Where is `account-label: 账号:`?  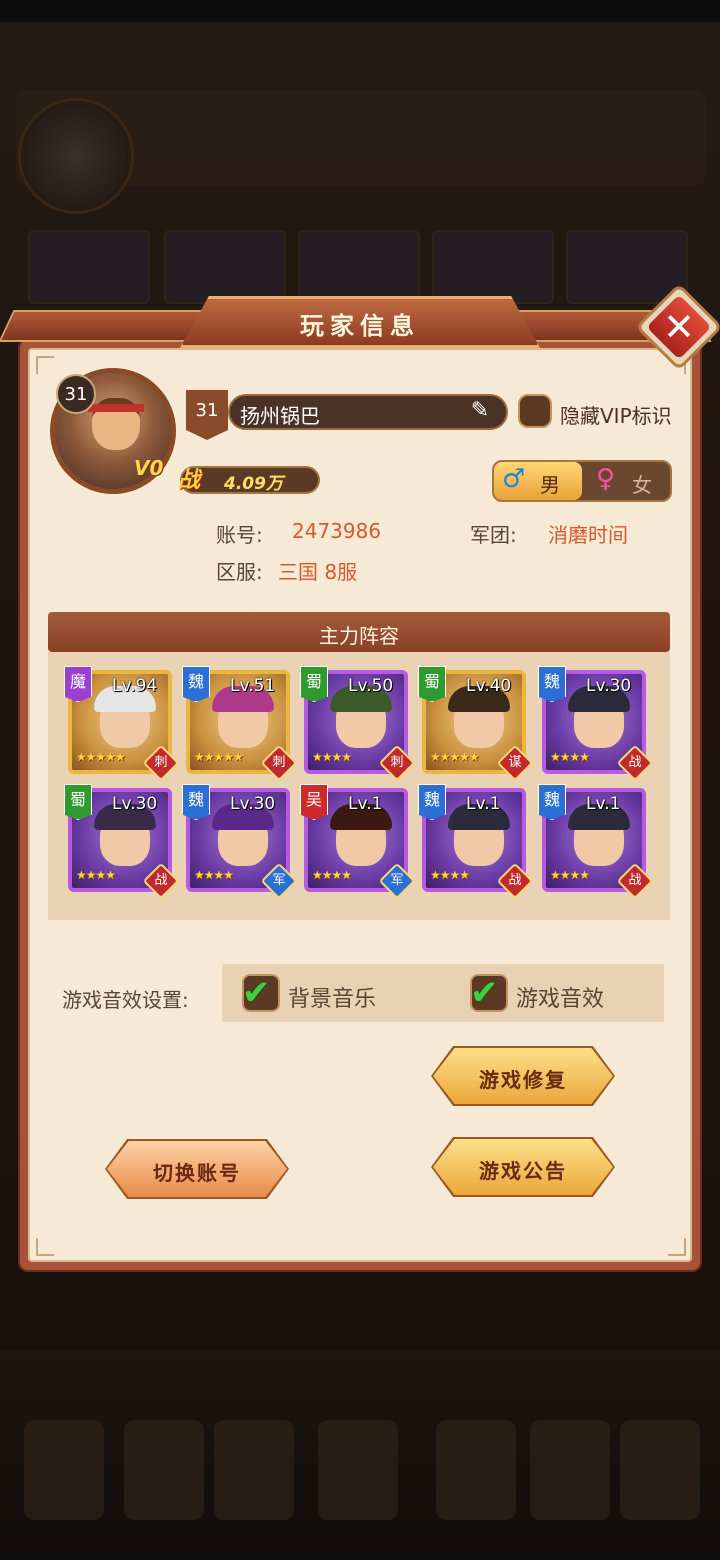 account-label: 账号: is located at coordinates (239, 535).